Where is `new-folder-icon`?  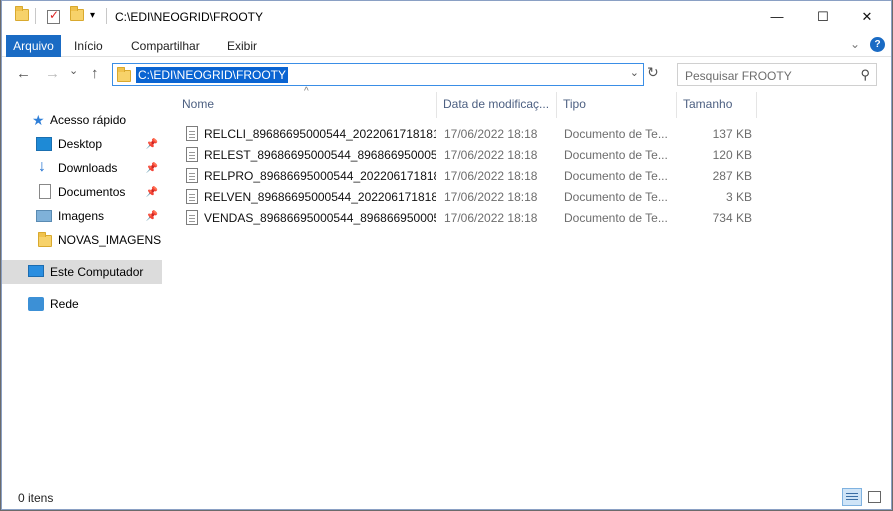 new-folder-icon is located at coordinates (77, 13).